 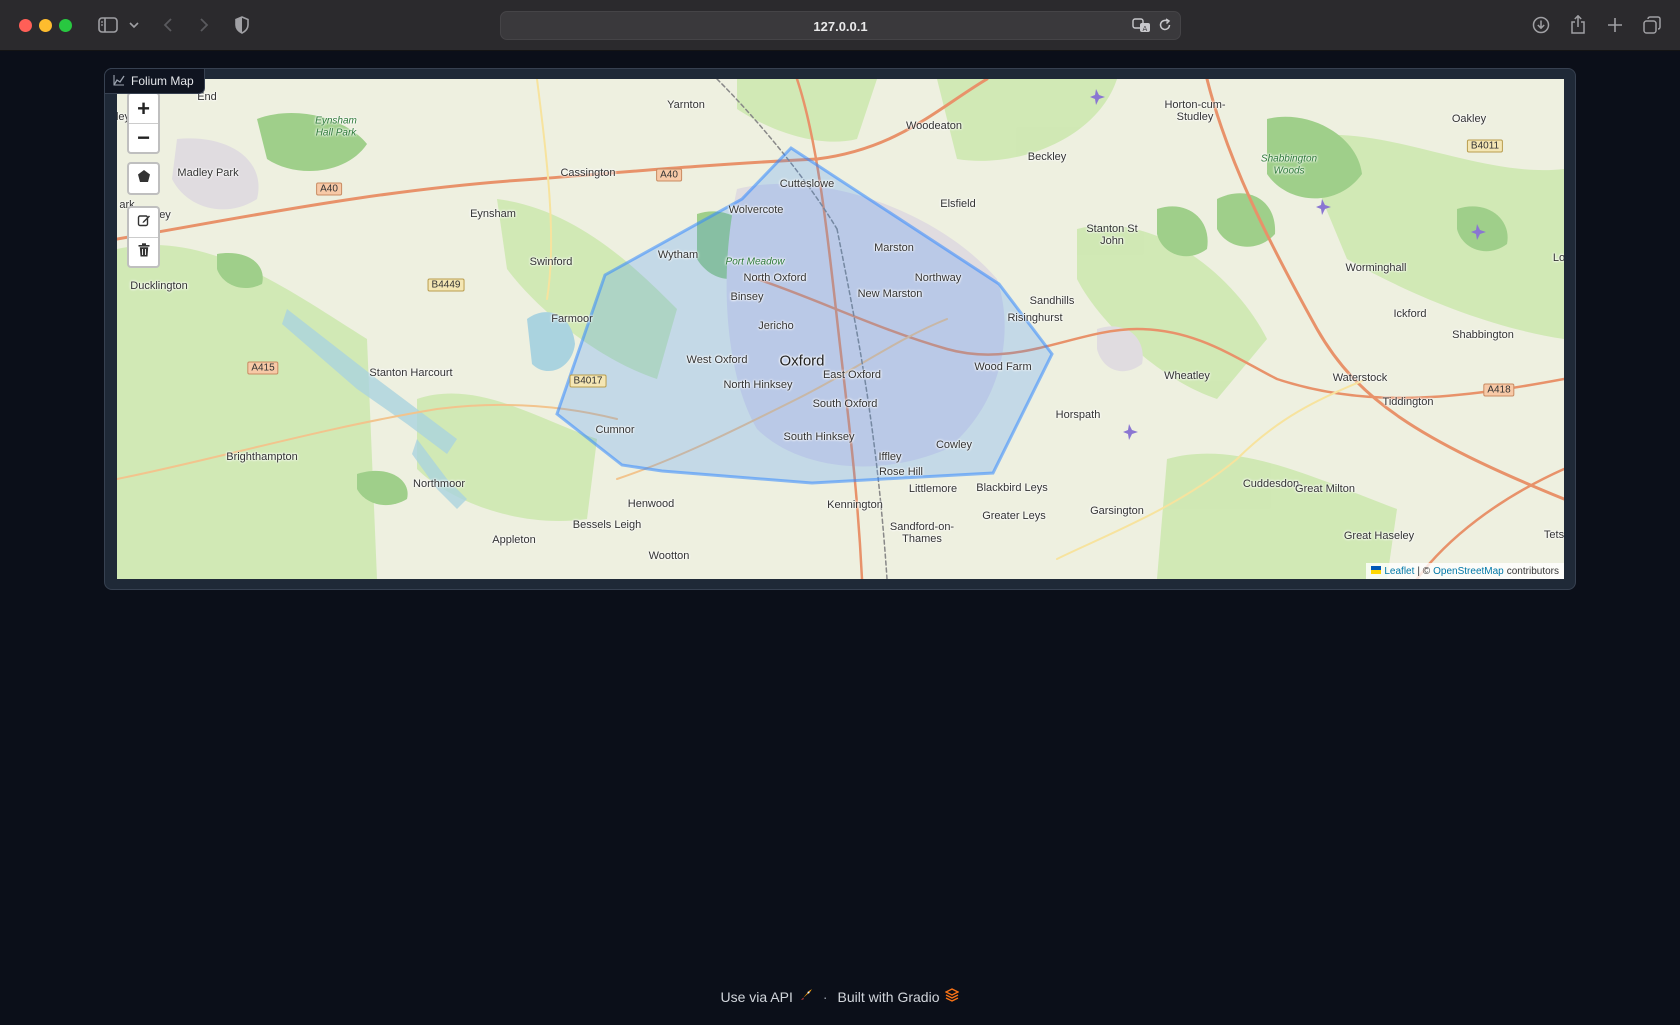 What do you see at coordinates (717, 360) in the screenshot?
I see `map-place-label: West Oxford` at bounding box center [717, 360].